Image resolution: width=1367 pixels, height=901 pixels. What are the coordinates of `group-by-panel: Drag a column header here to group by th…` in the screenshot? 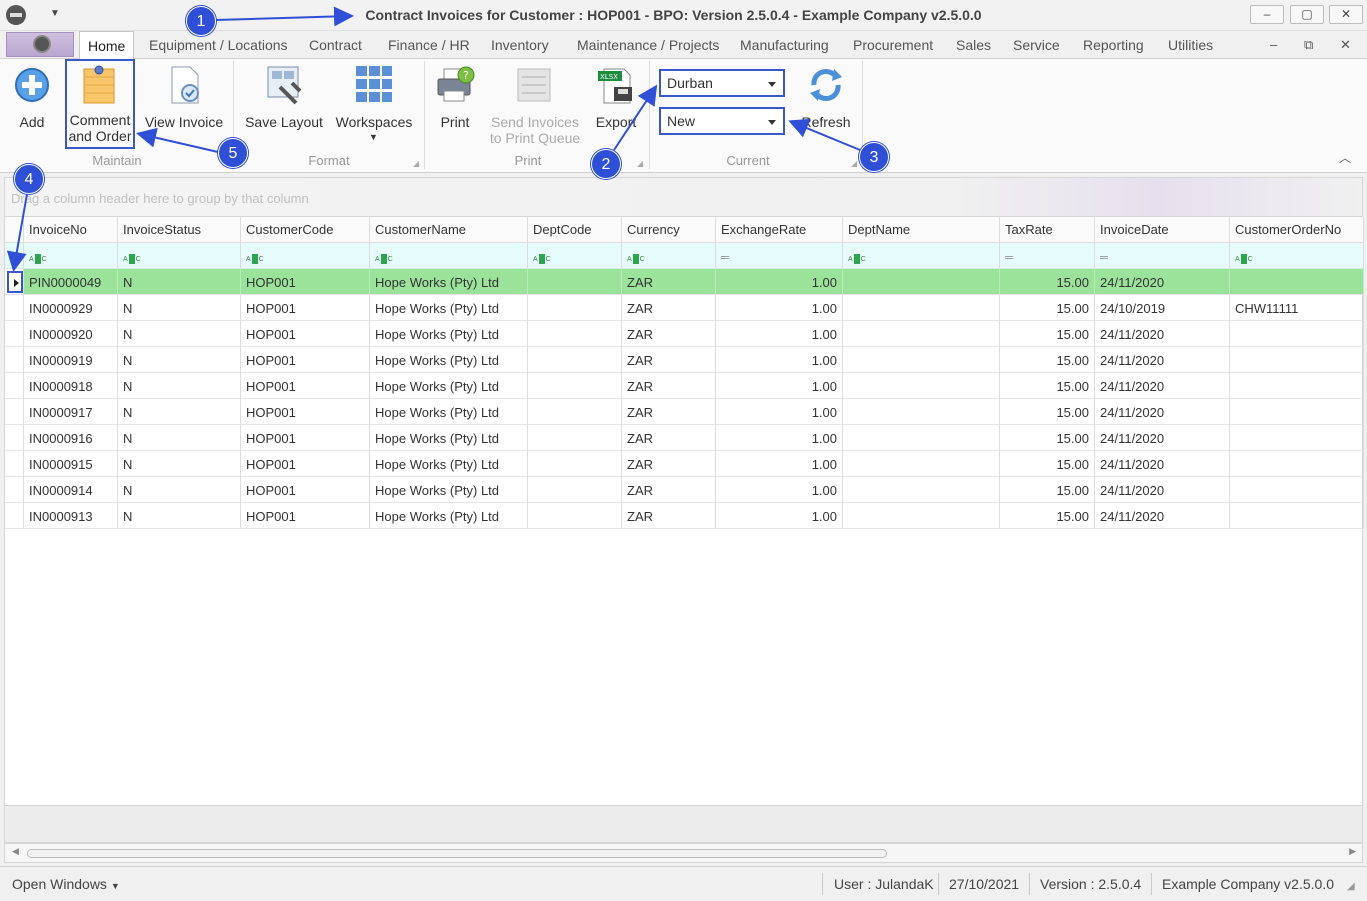 It's located at (683, 197).